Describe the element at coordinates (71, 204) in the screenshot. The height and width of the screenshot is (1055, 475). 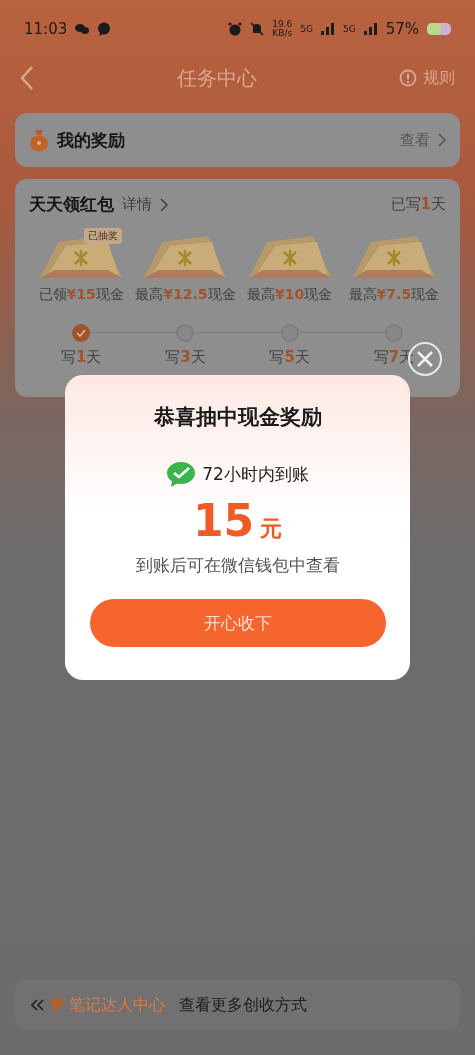
I see `daily-title: 天天领红包` at that location.